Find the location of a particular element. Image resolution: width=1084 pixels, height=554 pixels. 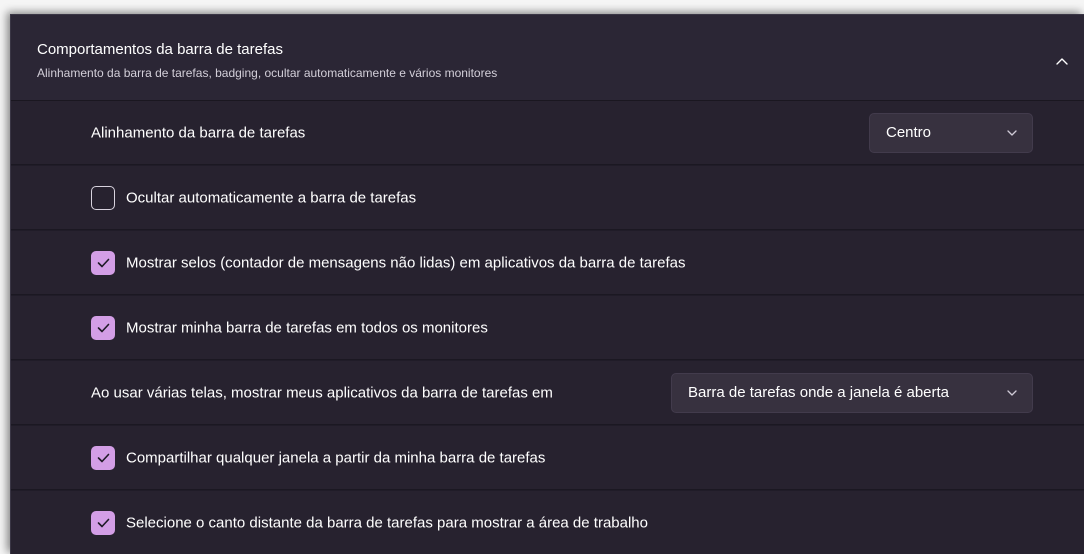

alignment-row: Alinhamento da barra de tarefas Centro is located at coordinates (547, 133).